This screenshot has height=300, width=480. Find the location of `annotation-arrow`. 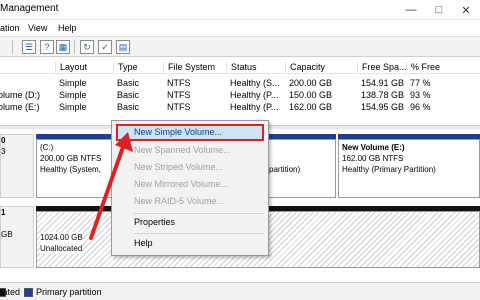

annotation-arrow is located at coordinates (111, 186).